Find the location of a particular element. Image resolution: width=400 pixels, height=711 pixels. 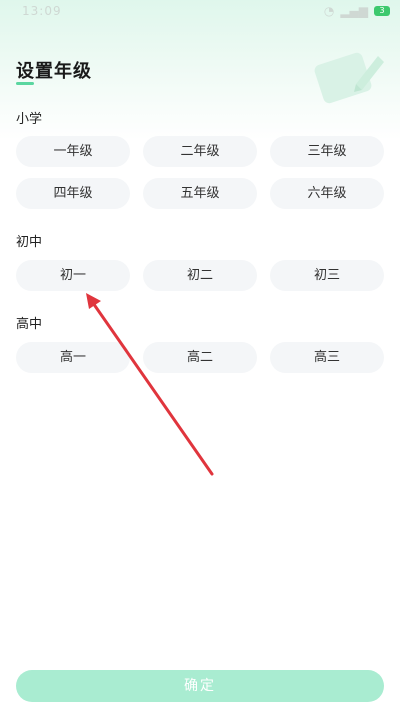

section-label-middle: 初中 is located at coordinates (29, 242).